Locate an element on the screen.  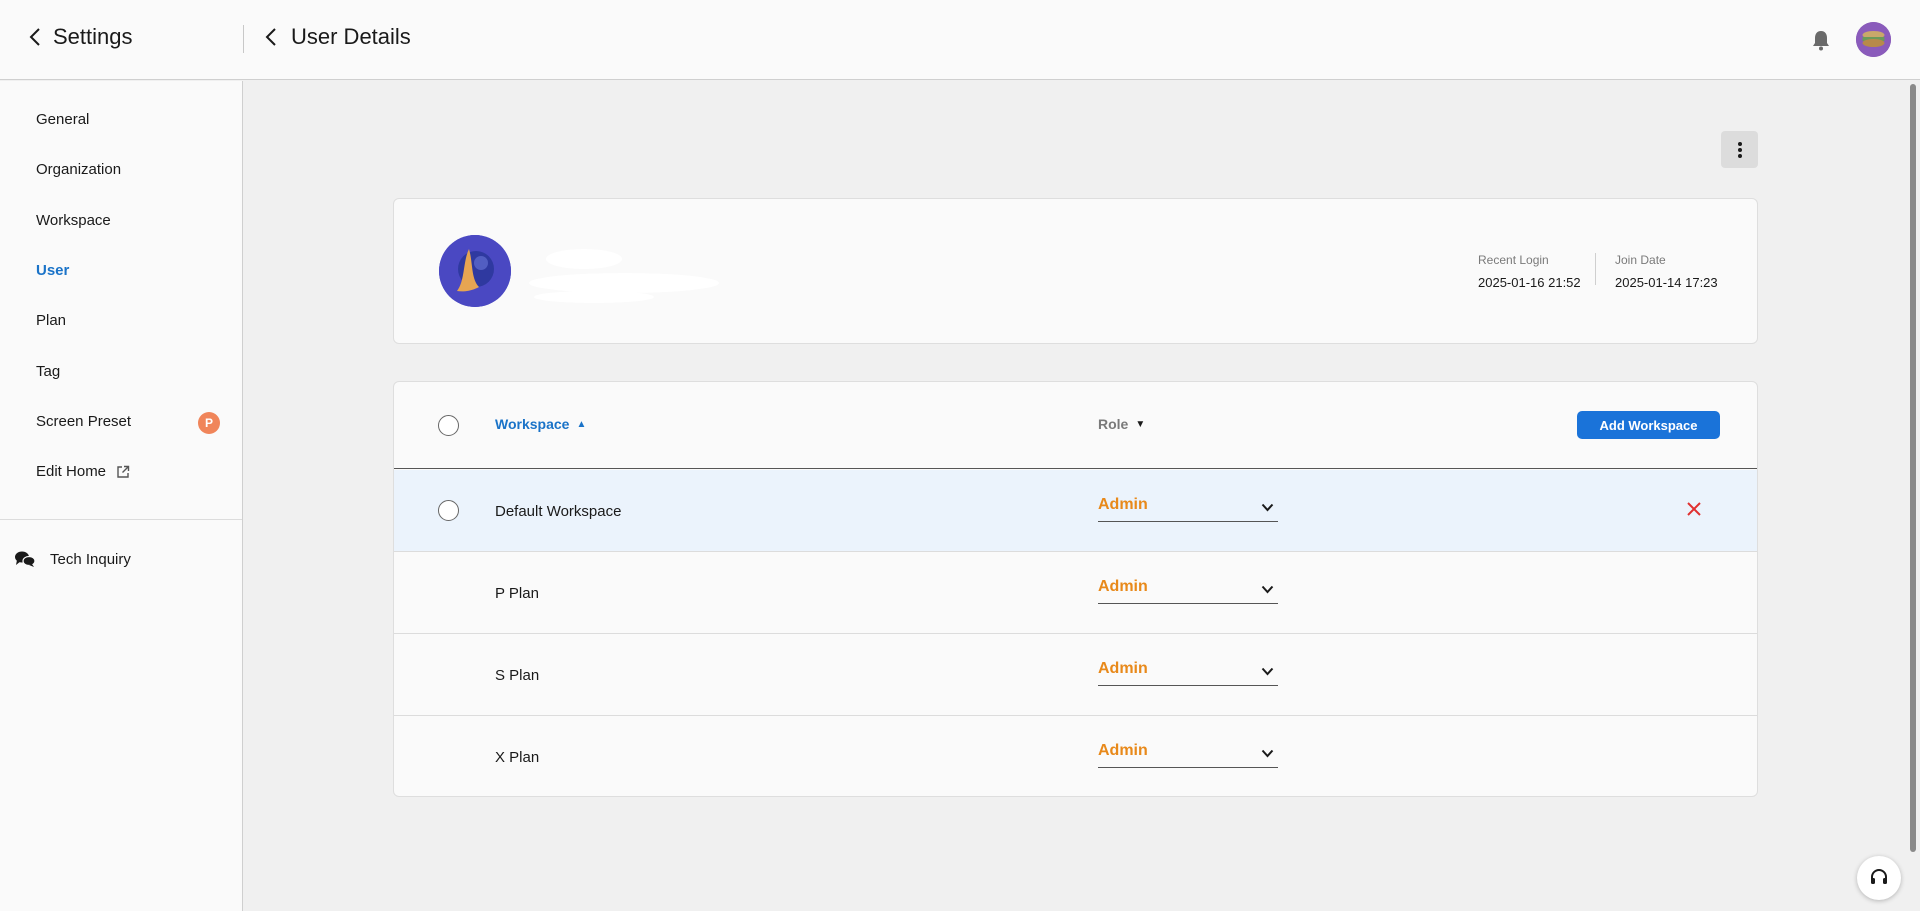
bell-icon is located at coordinates (1821, 40).